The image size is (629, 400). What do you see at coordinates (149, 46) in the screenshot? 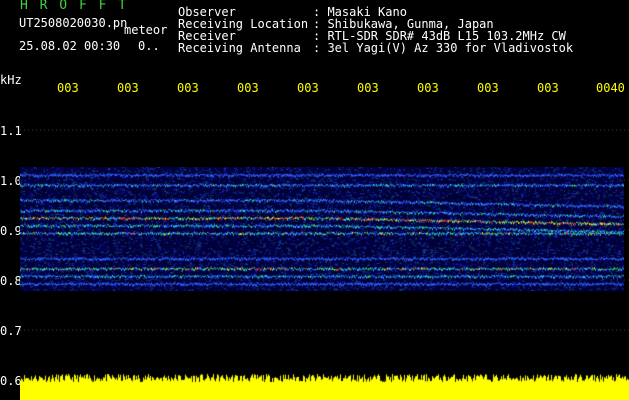
I see `timestamp-extra: 0..` at bounding box center [149, 46].